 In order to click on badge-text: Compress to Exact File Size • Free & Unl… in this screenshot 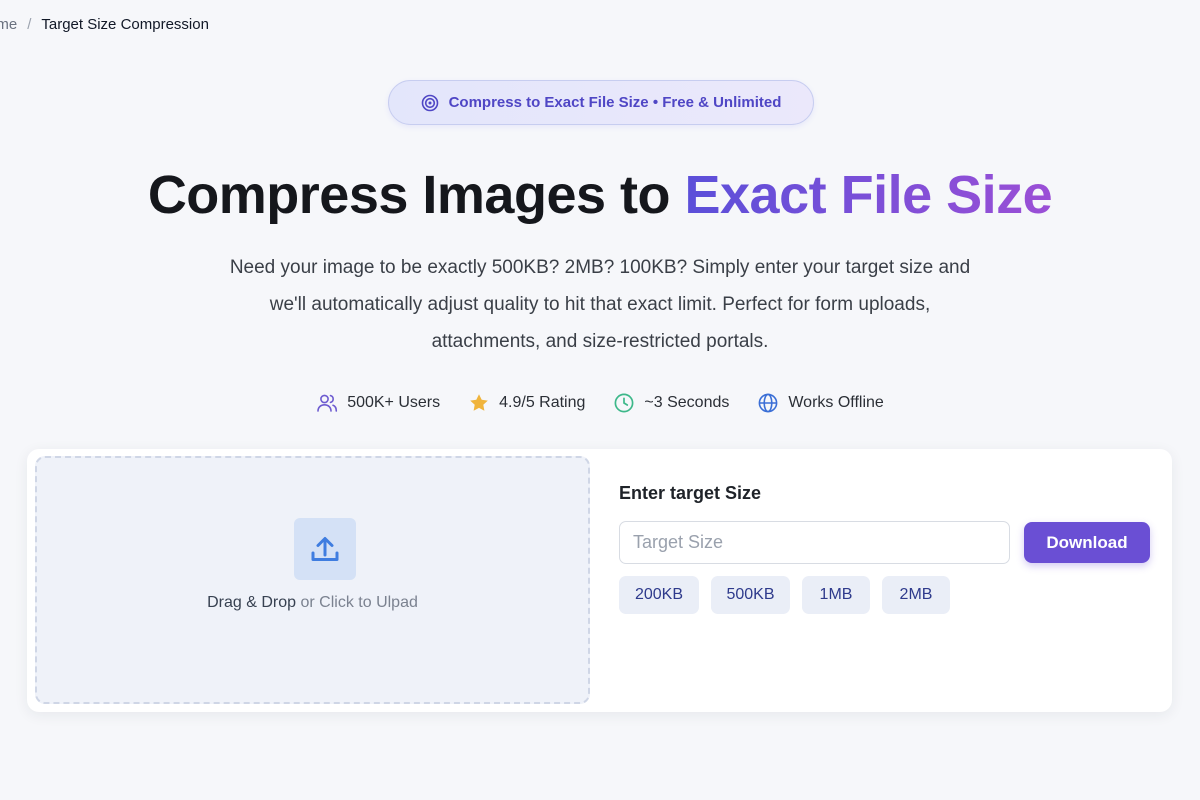, I will do `click(615, 102)`.